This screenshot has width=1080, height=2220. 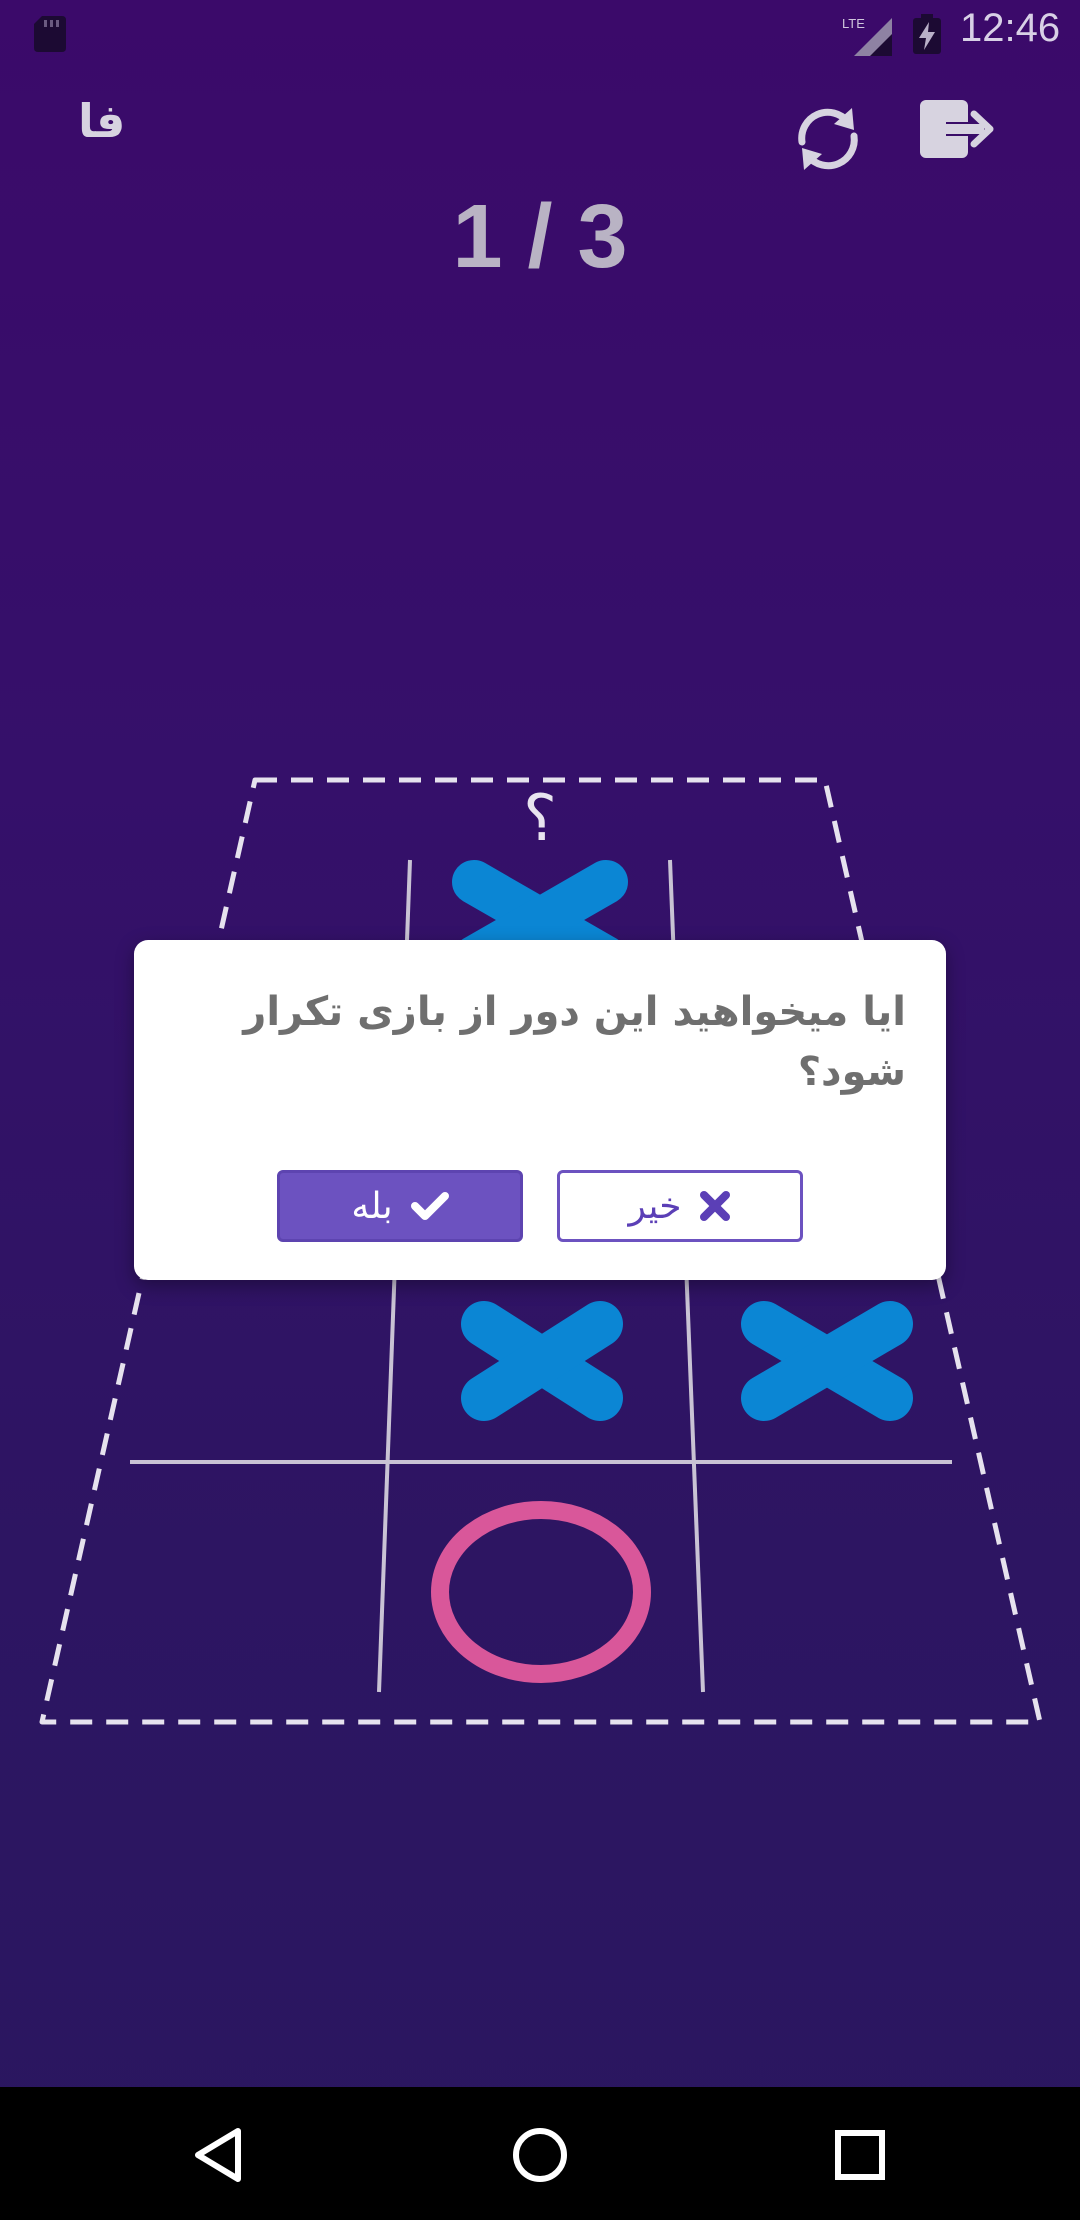 I want to click on home-icon, so click(x=540, y=2155).